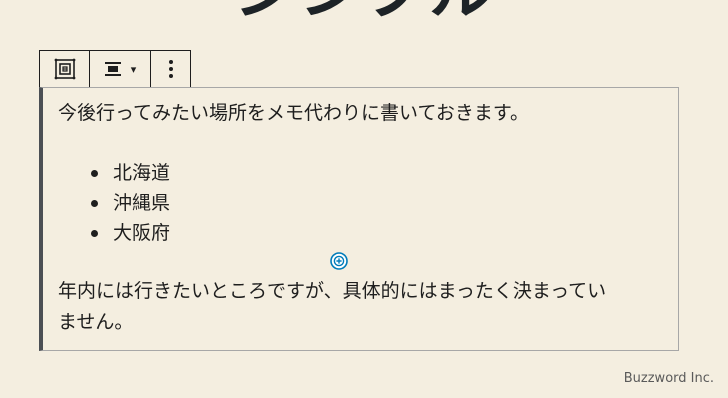 Image resolution: width=728 pixels, height=398 pixels. I want to click on list-item: 大阪府, so click(114, 233).